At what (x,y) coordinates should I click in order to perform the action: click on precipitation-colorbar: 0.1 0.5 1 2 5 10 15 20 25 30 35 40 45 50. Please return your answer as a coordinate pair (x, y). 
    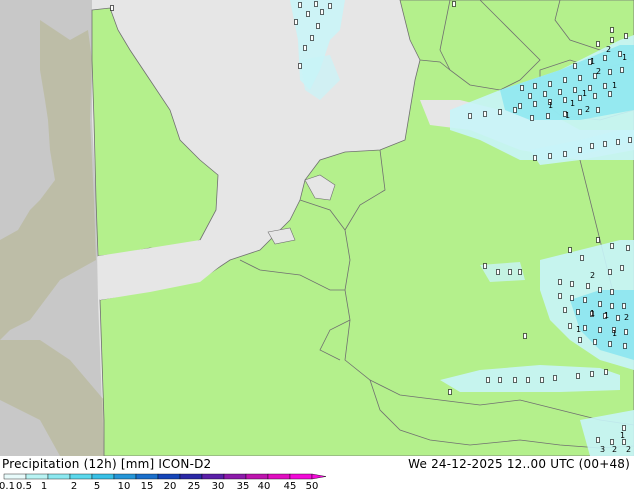
    Looking at the image, I should click on (163, 481).